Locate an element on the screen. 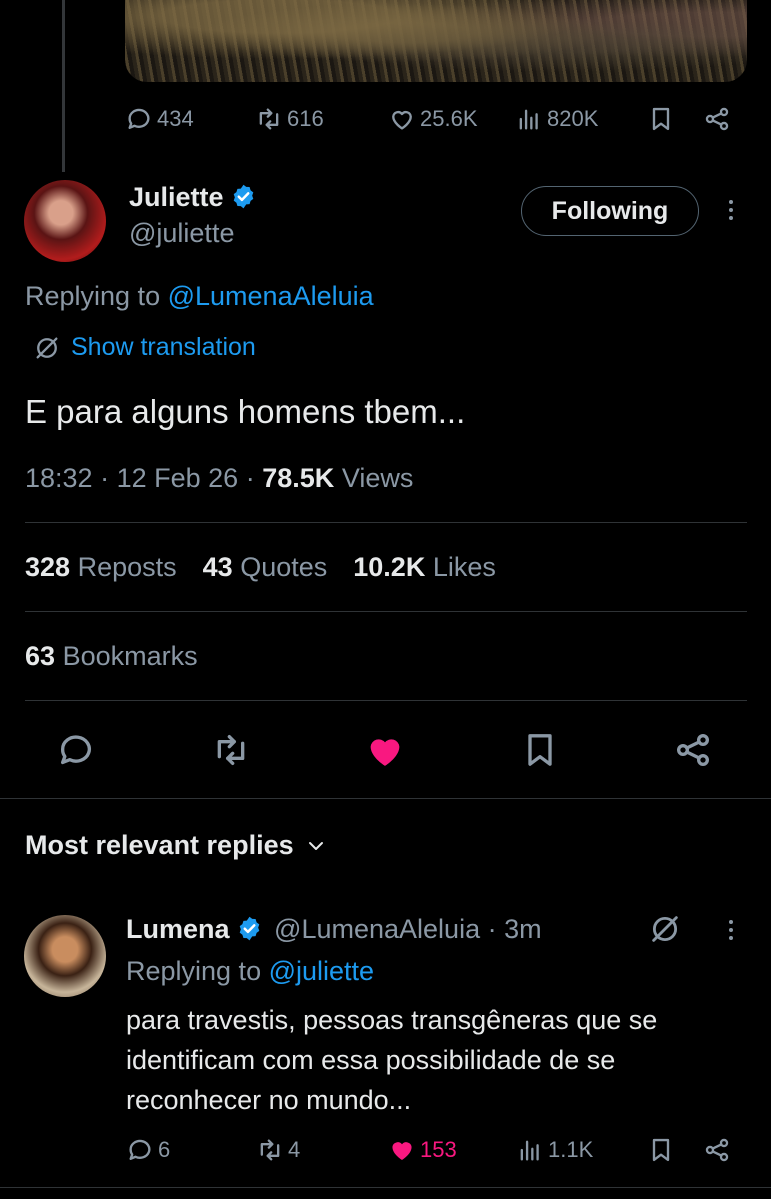 This screenshot has height=1199, width=771. reply-views-action: 1.1K is located at coordinates (554, 1150).